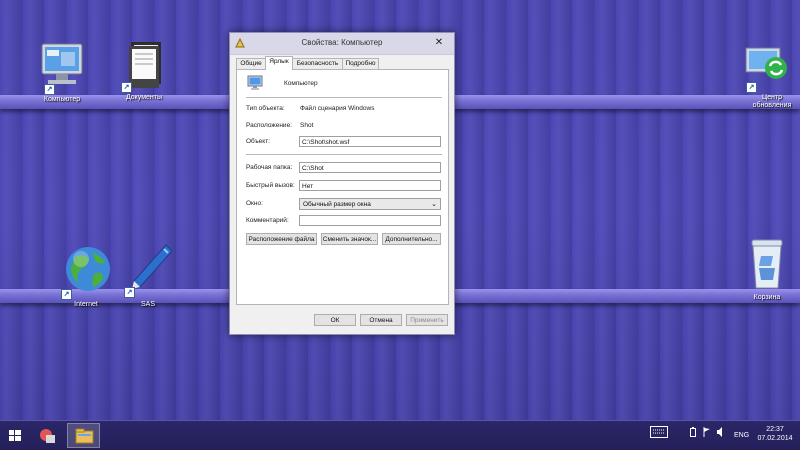  Describe the element at coordinates (772, 101) in the screenshot. I see `desktop-icon-label: Центр обновления` at that location.